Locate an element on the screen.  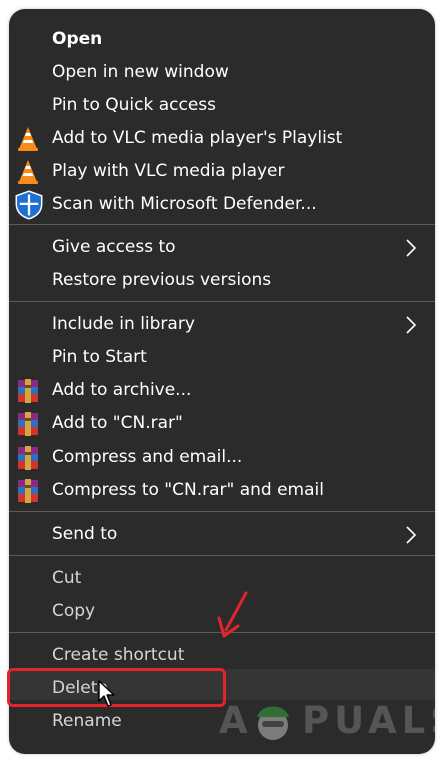
menu-item-pin-quick-access: Pin to Quick access is located at coordinates (222, 105).